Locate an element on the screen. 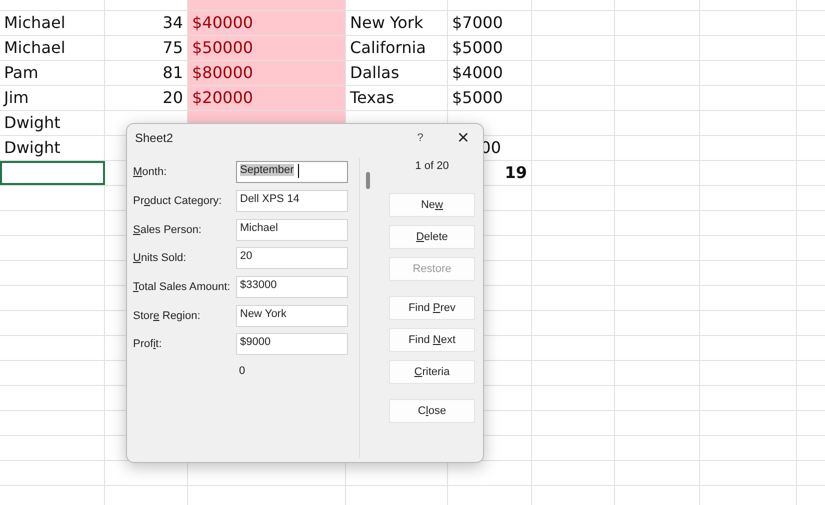  scrollbar-thumb is located at coordinates (368, 180).